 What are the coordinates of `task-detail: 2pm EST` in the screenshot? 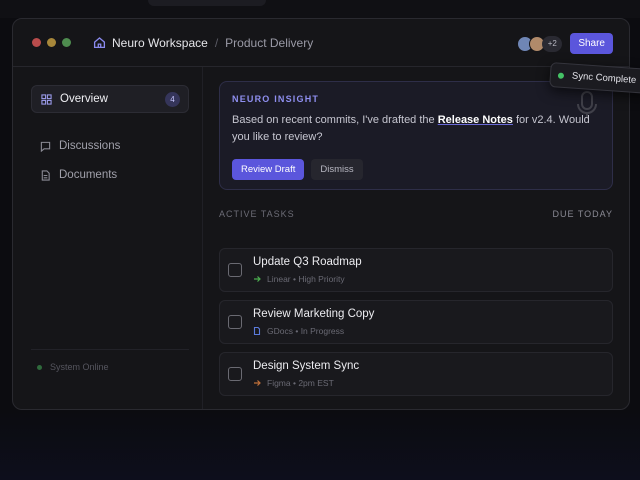 It's located at (316, 383).